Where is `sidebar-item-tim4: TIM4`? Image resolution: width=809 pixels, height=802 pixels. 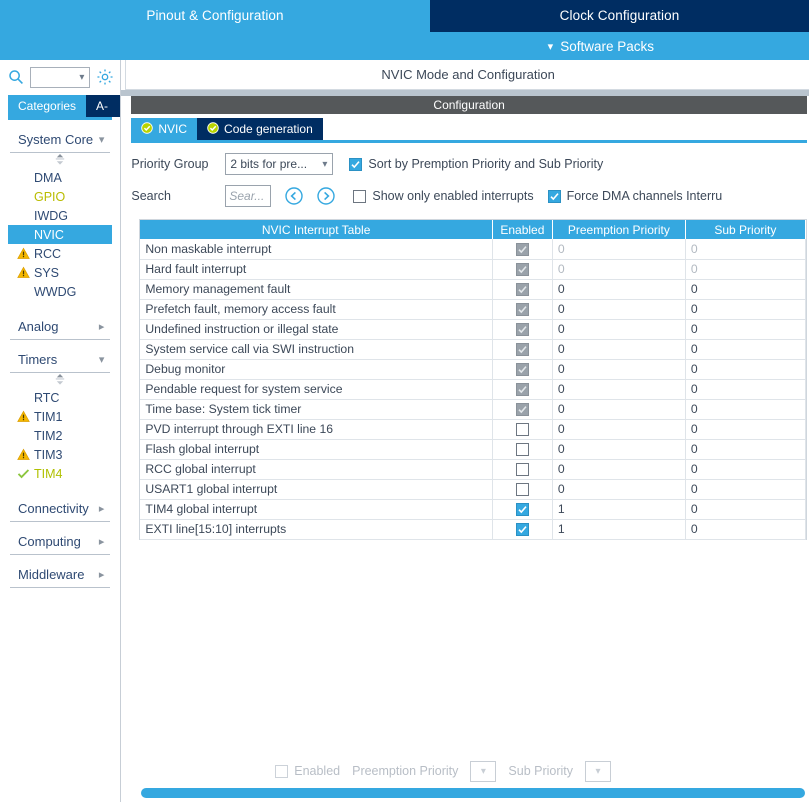 sidebar-item-tim4: TIM4 is located at coordinates (60, 473).